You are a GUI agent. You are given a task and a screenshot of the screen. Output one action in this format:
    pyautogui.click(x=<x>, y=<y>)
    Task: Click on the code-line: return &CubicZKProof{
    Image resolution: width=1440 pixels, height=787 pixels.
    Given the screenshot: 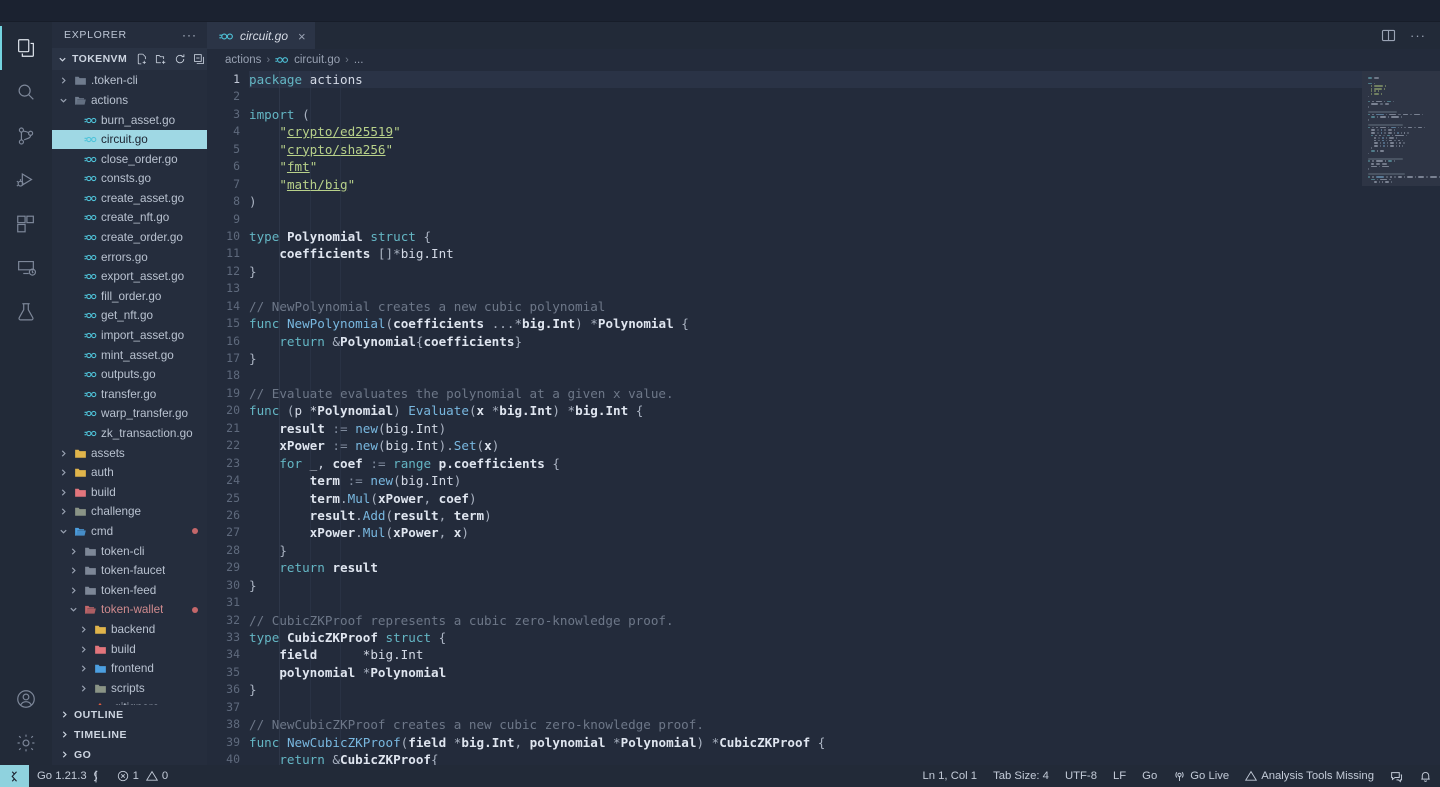 What is the action you would take?
    pyautogui.click(x=805, y=758)
    